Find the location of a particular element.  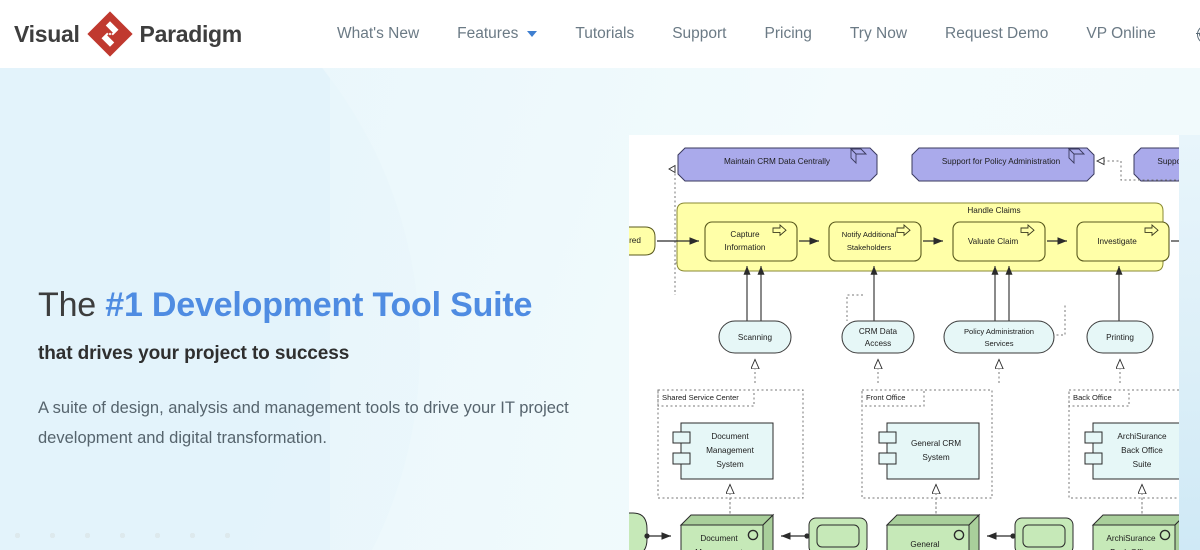

component-general-crm-system: General CRM System is located at coordinates (929, 451).